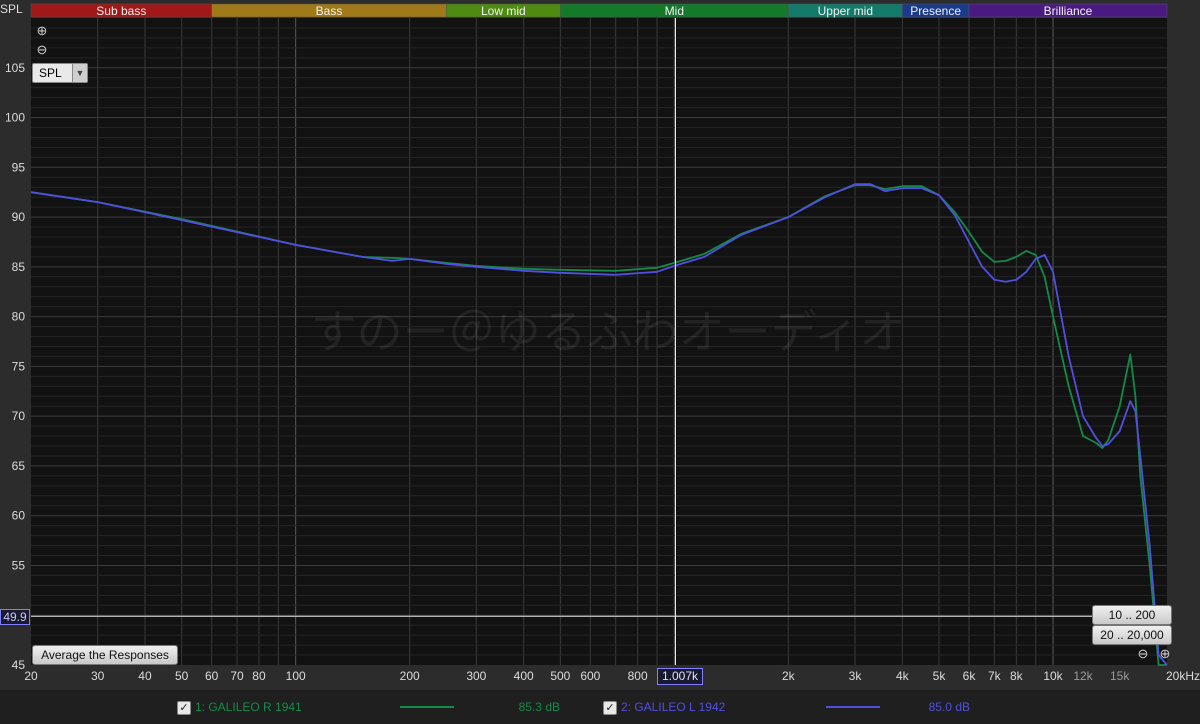  What do you see at coordinates (638, 676) in the screenshot?
I see `x-tick-label-13: 800` at bounding box center [638, 676].